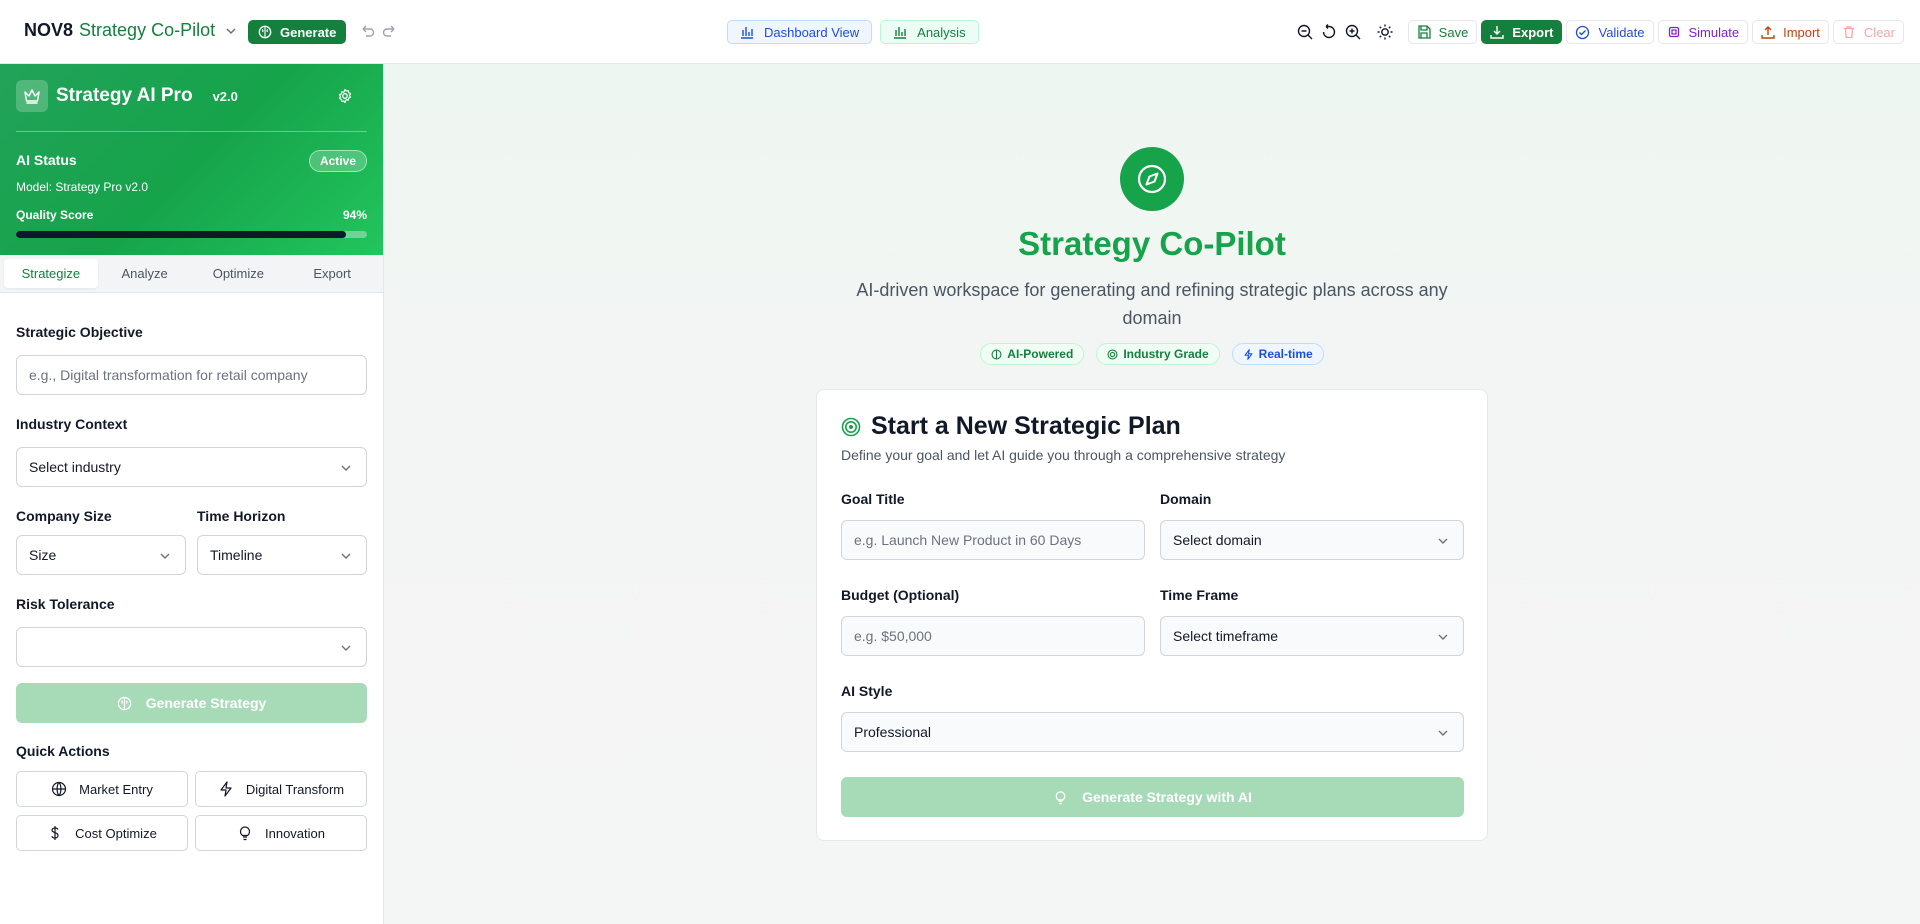 This screenshot has width=1920, height=924. I want to click on quick-action-label: Innovation, so click(295, 833).